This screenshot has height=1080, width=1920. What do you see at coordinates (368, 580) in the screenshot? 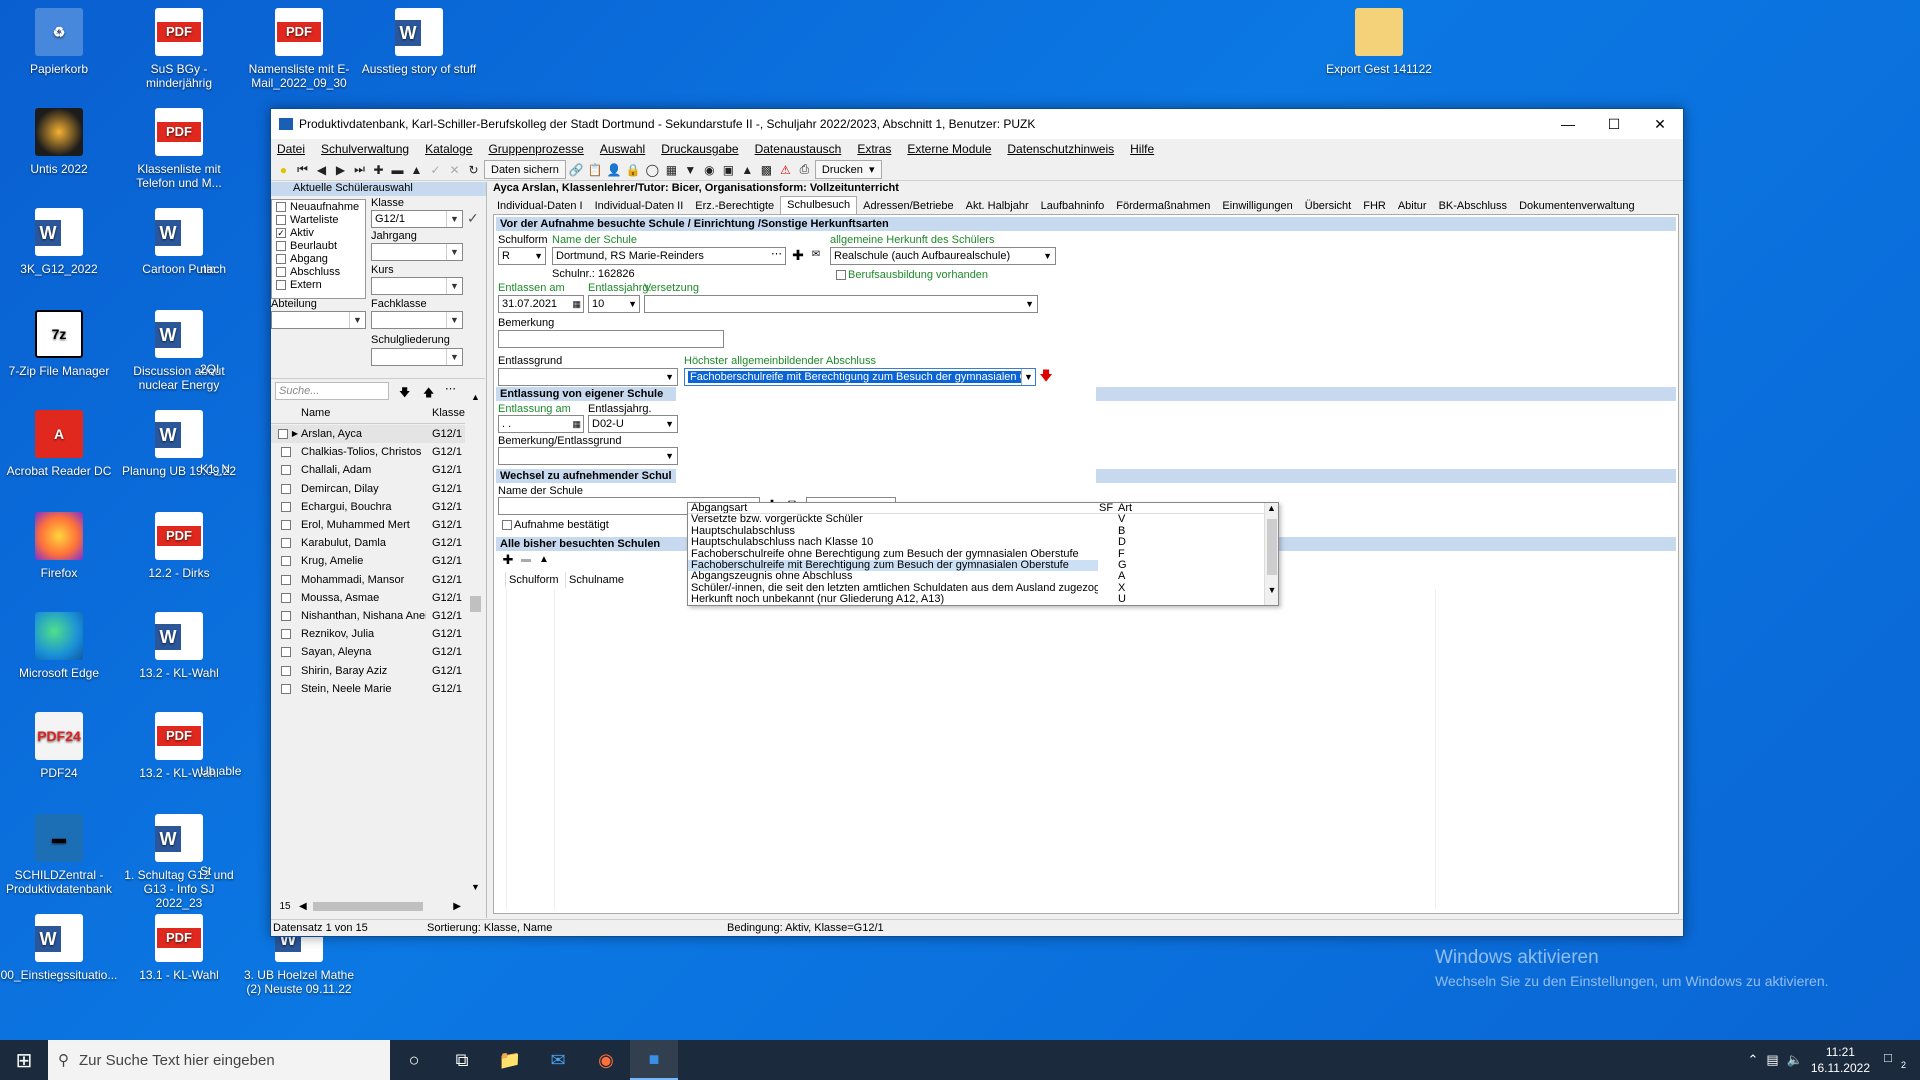
I see `student-row: Mohammadi, Mansor G12/1` at bounding box center [368, 580].